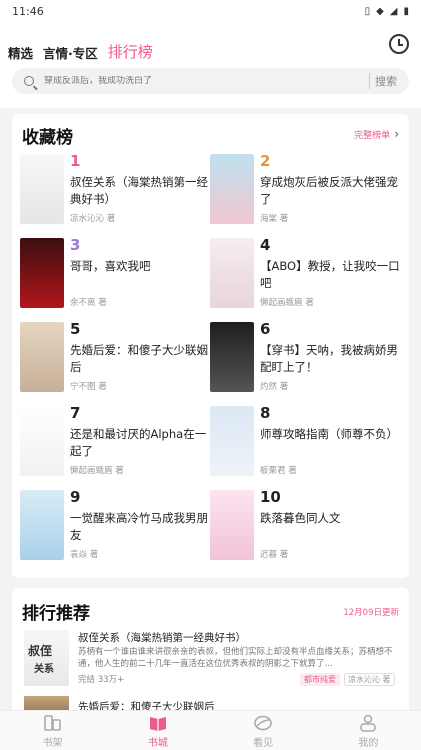 This screenshot has width=421, height=750. I want to click on book-title: 【穿书】天呐，我被病娇男配盯上了！, so click(329, 358).